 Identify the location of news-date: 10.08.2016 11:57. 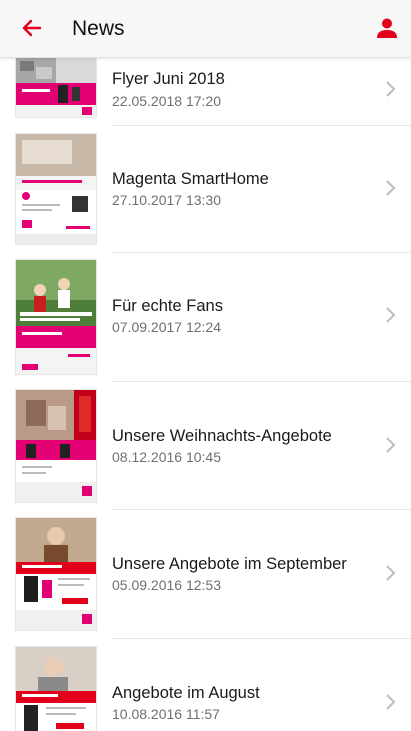
(166, 714).